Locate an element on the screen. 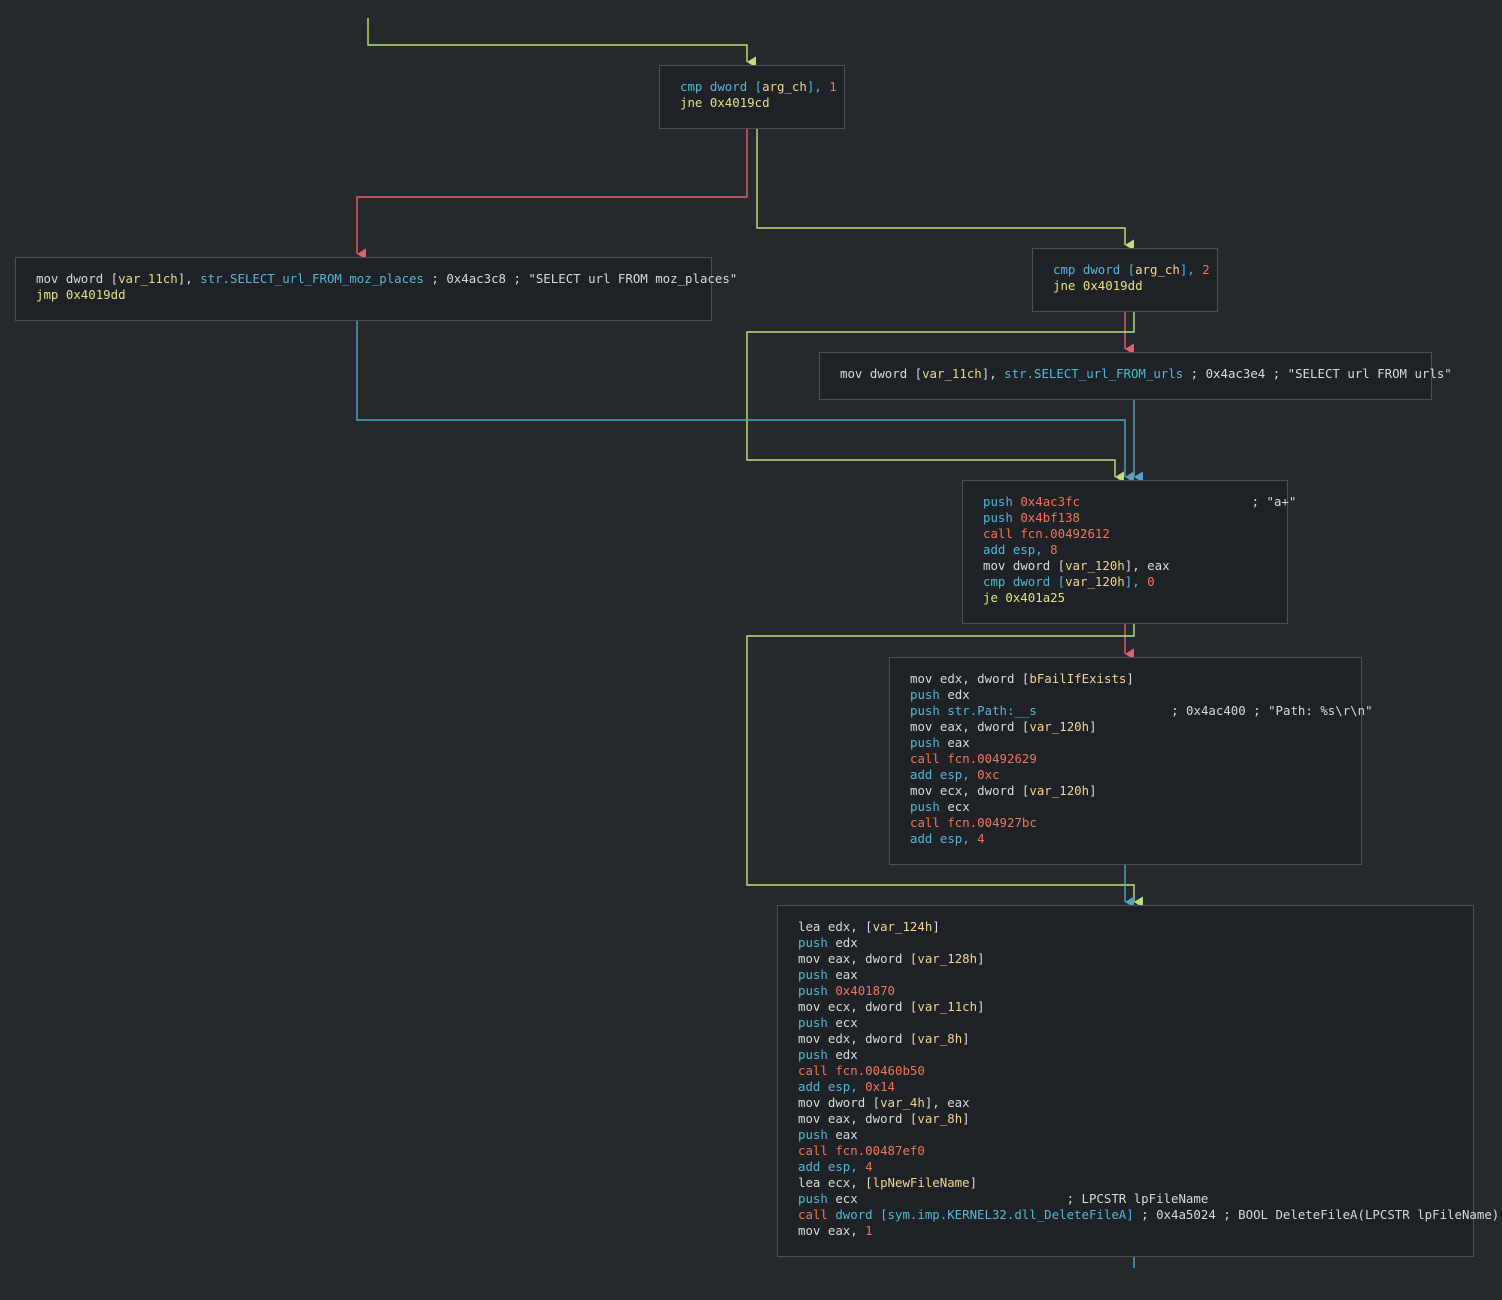  operand: 0x401a25 is located at coordinates (1035, 597).